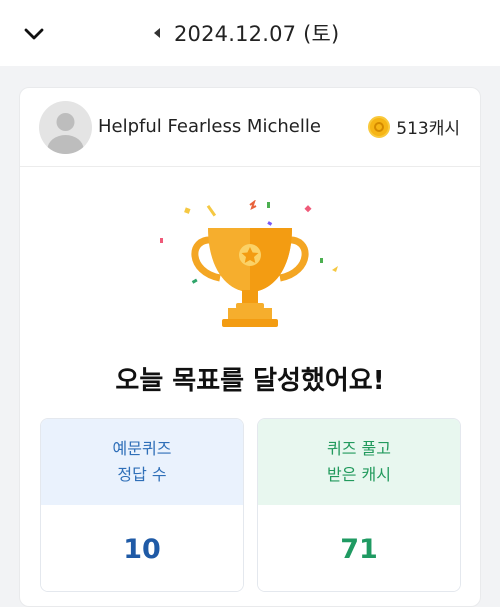  I want to click on date-selector: 2024.12.07 (토), so click(244, 33).